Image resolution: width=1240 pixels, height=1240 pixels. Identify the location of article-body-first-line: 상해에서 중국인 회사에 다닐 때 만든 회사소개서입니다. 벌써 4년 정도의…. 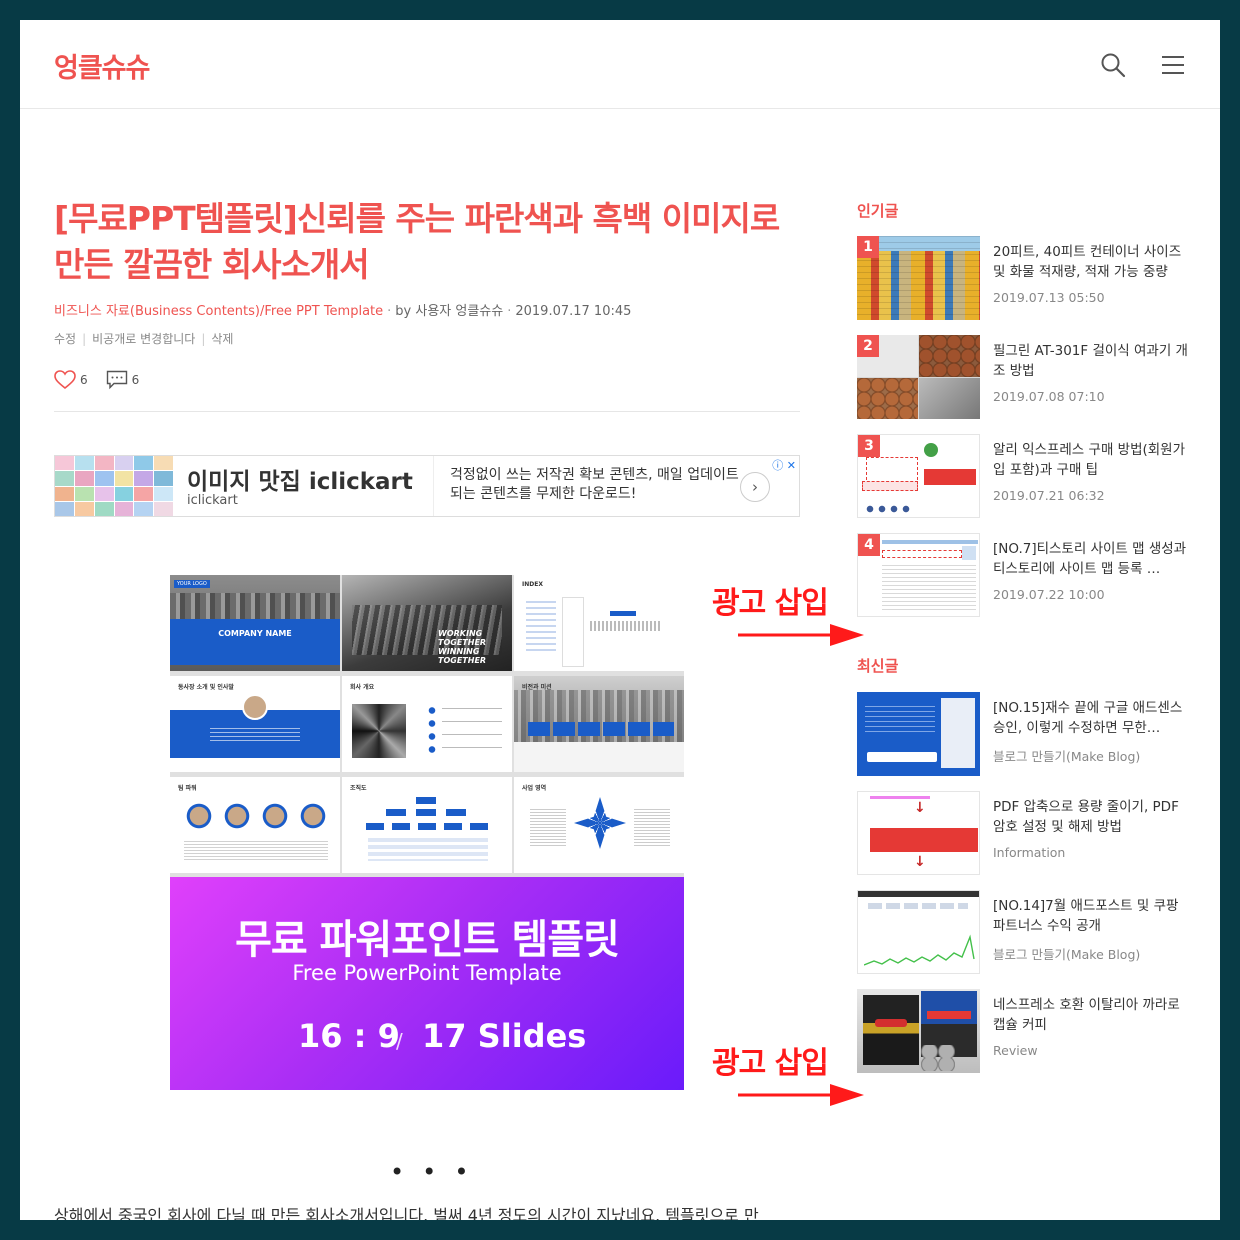
(406, 1213).